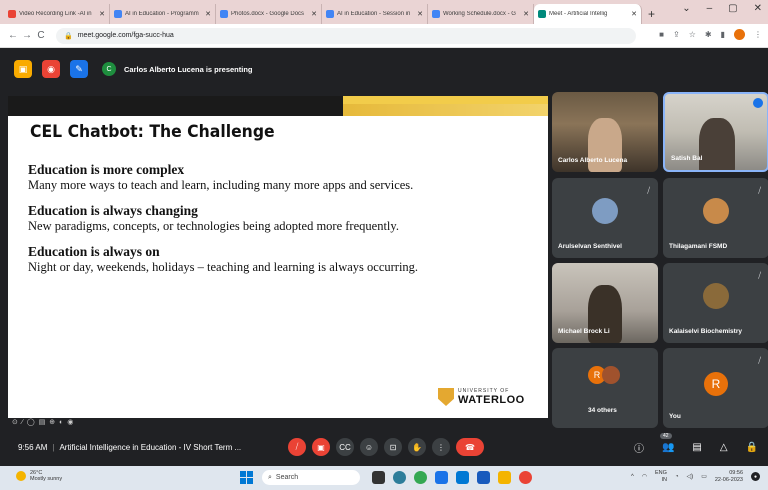 The height and width of the screenshot is (490, 768). What do you see at coordinates (661, 476) in the screenshot?
I see `language-indicator: ENG IN` at bounding box center [661, 476].